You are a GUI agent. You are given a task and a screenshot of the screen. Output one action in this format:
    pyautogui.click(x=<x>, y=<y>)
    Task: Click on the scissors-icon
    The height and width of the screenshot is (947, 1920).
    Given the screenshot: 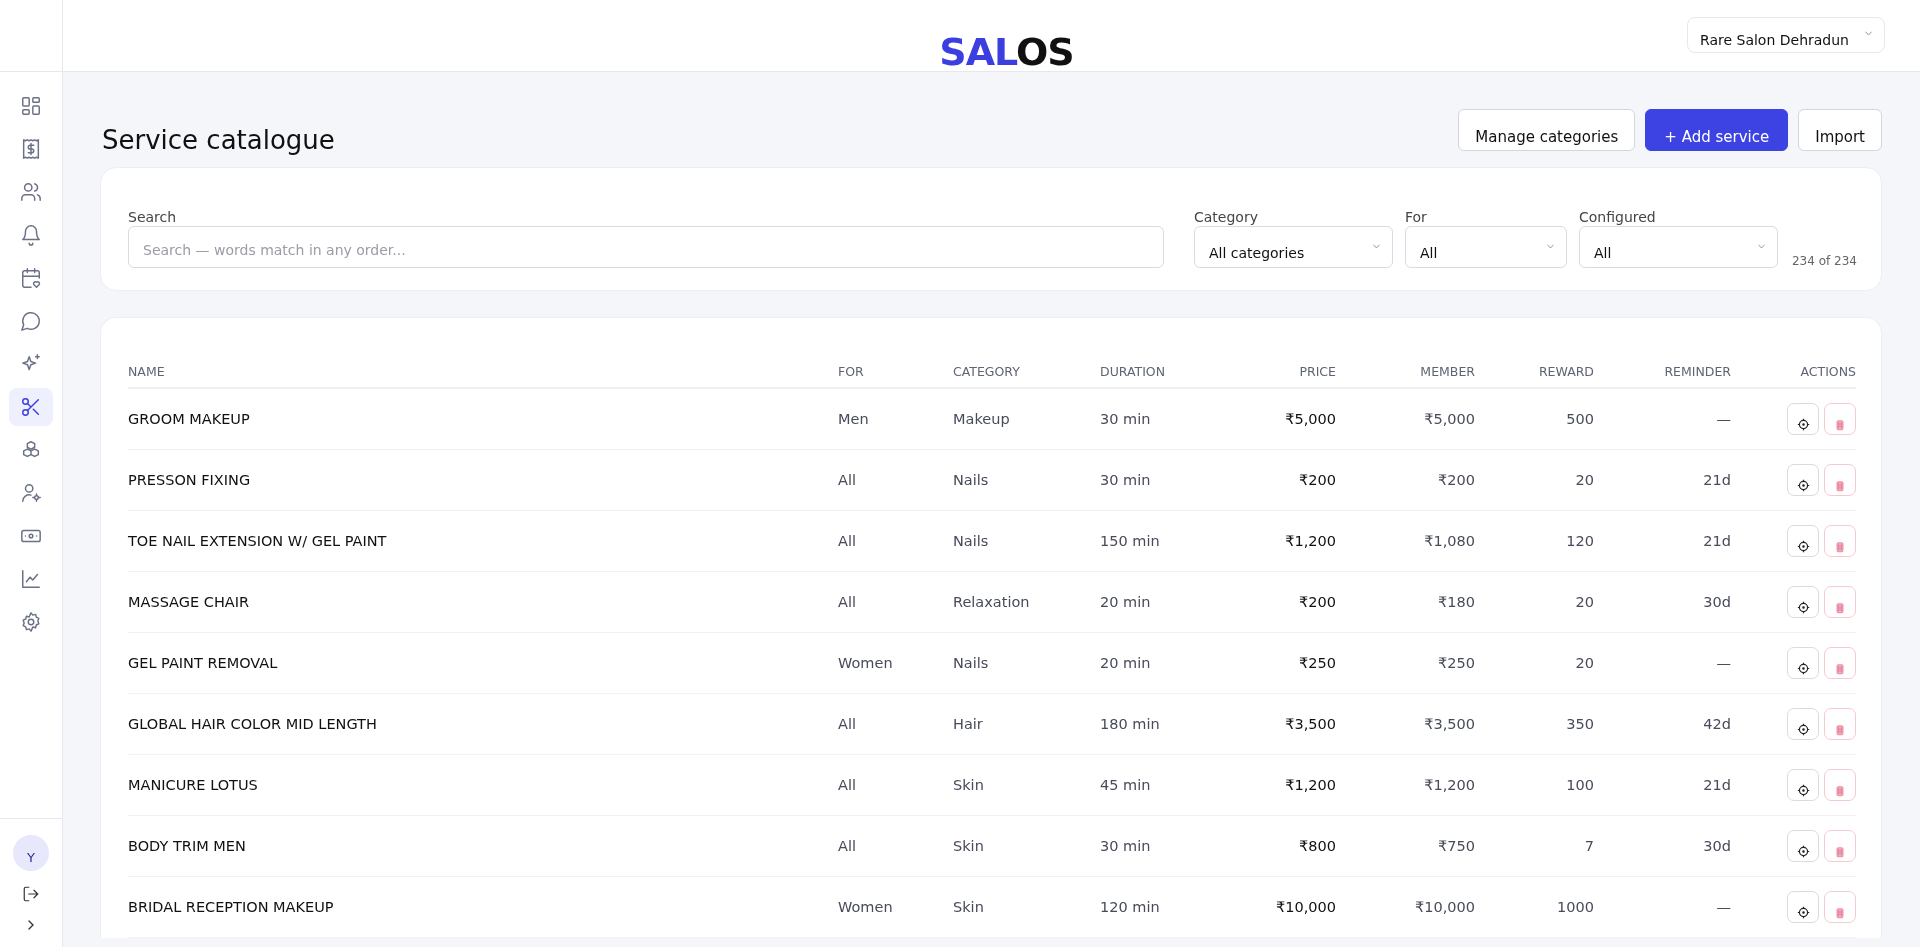 What is the action you would take?
    pyautogui.click(x=31, y=407)
    